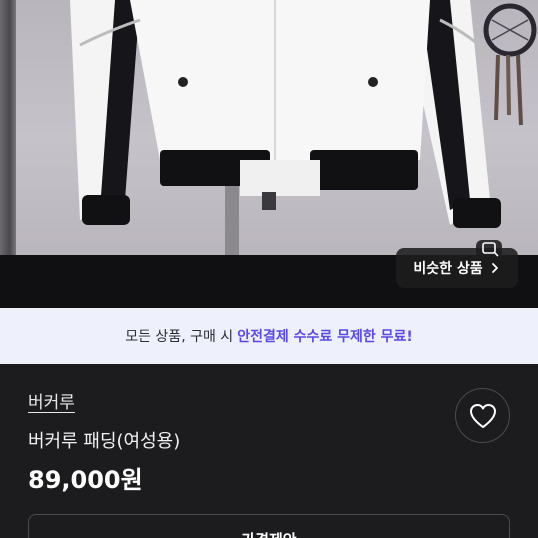 The width and height of the screenshot is (538, 538). What do you see at coordinates (510, 64) in the screenshot?
I see `dreamcatcher-decor` at bounding box center [510, 64].